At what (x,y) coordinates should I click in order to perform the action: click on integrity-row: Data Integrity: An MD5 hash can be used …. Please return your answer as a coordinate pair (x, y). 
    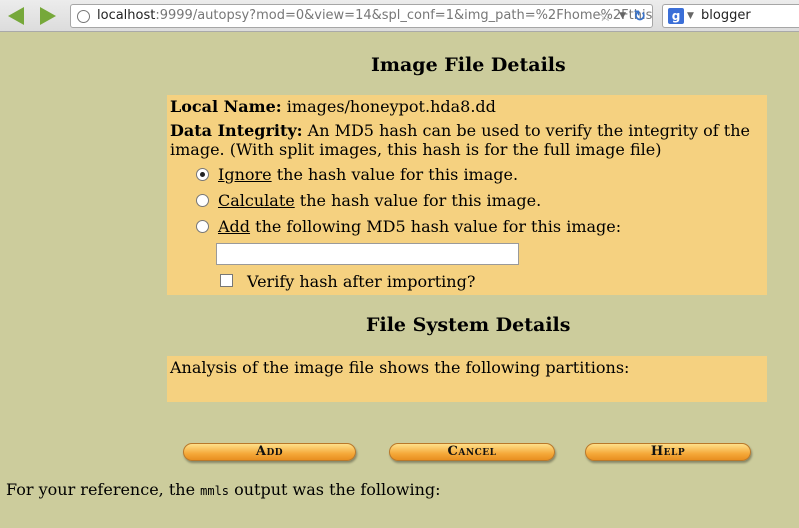
    Looking at the image, I should click on (460, 131).